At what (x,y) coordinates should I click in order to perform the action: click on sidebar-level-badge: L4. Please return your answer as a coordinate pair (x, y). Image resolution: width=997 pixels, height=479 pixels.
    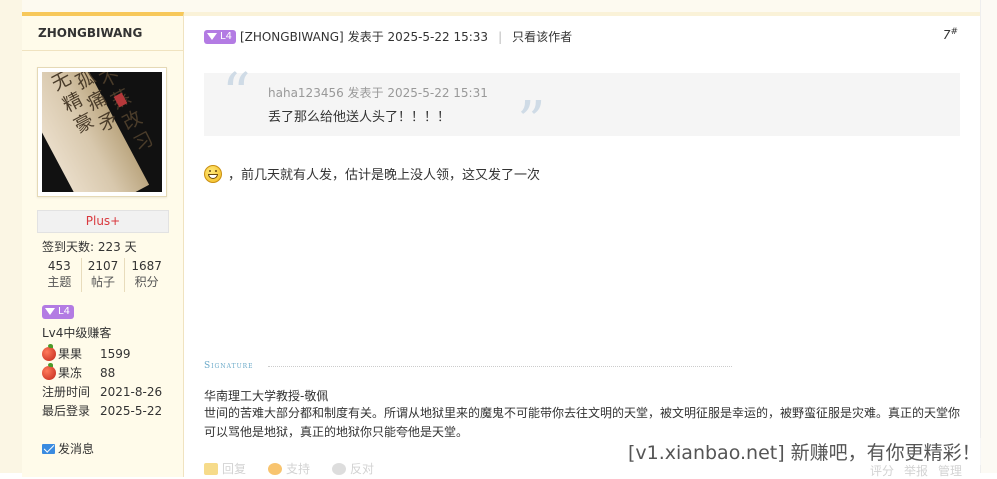
    Looking at the image, I should click on (58, 311).